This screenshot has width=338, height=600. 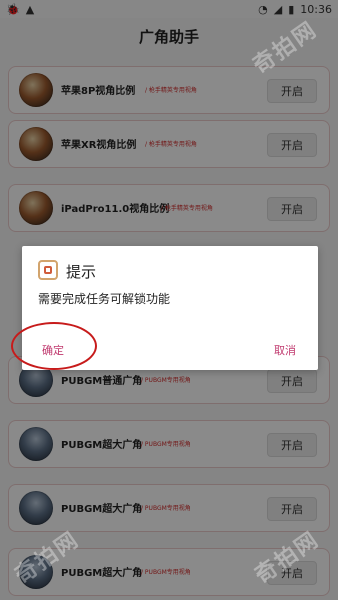 What do you see at coordinates (48, 270) in the screenshot?
I see `app-icon` at bounding box center [48, 270].